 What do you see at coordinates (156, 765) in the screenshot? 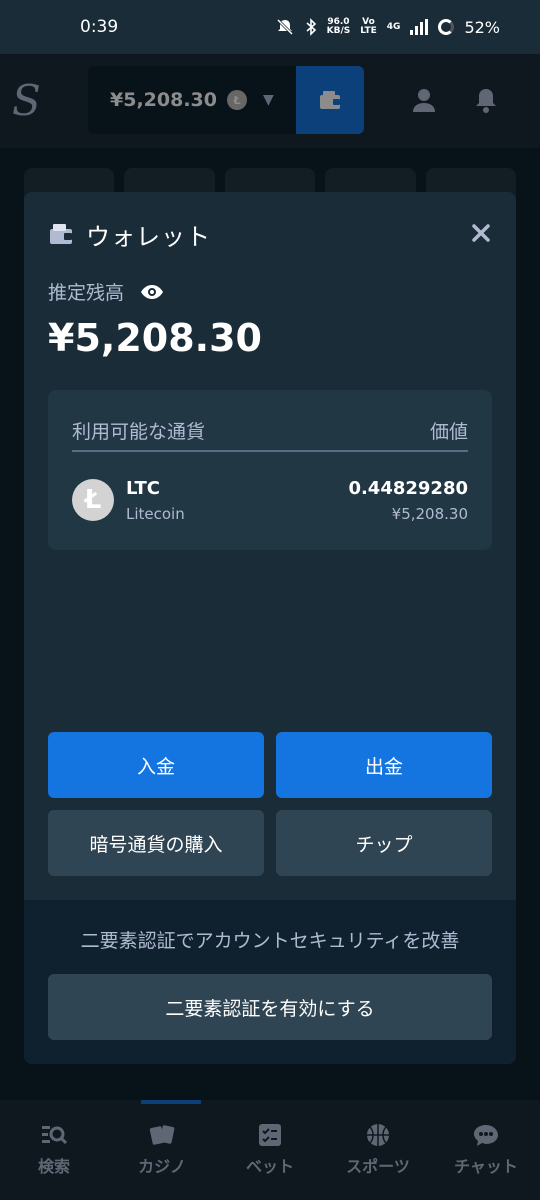
I see `deposit-button: 入金` at bounding box center [156, 765].